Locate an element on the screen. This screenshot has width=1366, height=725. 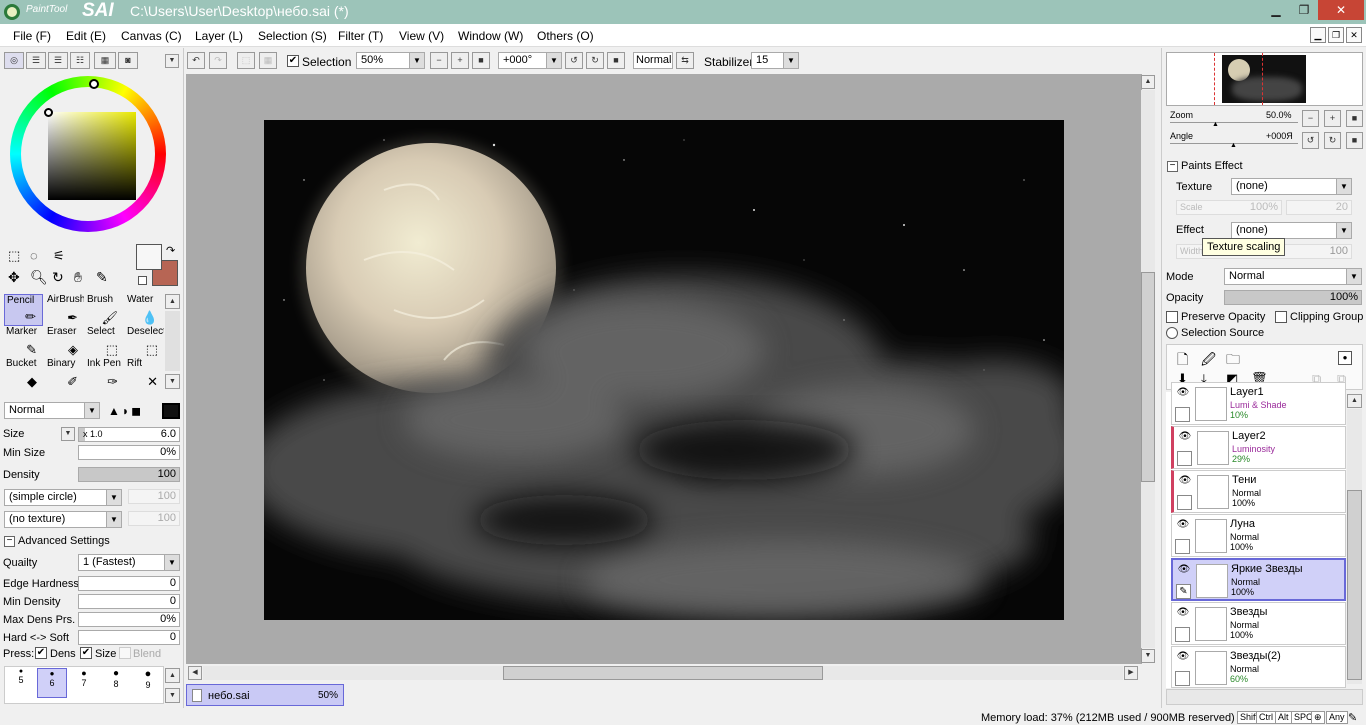
nav-zoom-handle: ▲ is located at coordinates (1215, 124).